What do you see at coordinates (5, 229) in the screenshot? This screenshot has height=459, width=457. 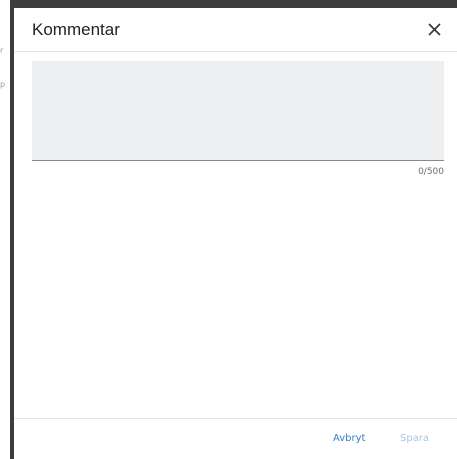 I see `background-page-edge: r p` at bounding box center [5, 229].